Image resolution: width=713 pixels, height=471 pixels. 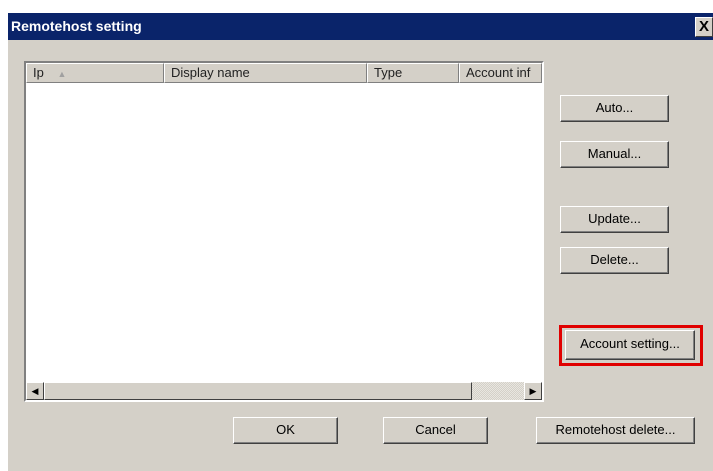 What do you see at coordinates (38, 72) in the screenshot?
I see `column-label-ip: Ip` at bounding box center [38, 72].